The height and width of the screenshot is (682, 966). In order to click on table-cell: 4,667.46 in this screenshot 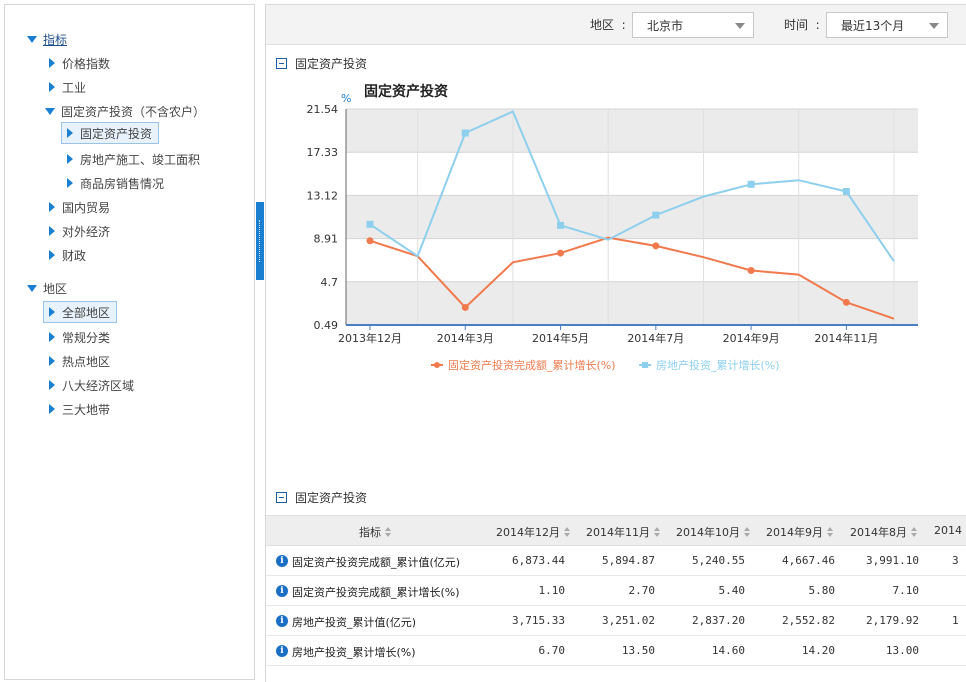, I will do `click(808, 560)`.